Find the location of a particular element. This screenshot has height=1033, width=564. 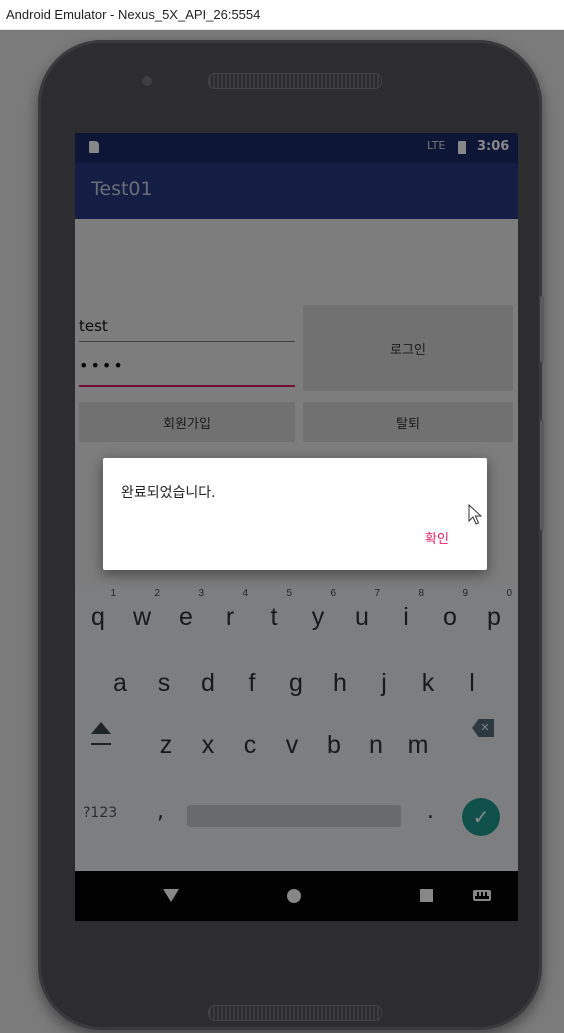

mouse-cursor-icon is located at coordinates (475, 514).